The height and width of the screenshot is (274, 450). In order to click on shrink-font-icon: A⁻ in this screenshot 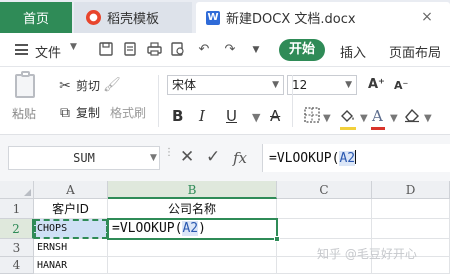, I will do `click(401, 85)`.